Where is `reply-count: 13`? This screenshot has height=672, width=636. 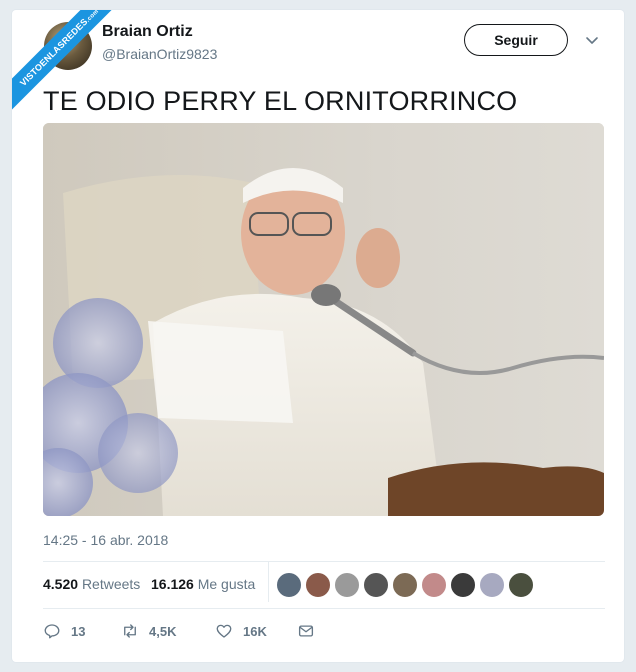 reply-count: 13 is located at coordinates (78, 631).